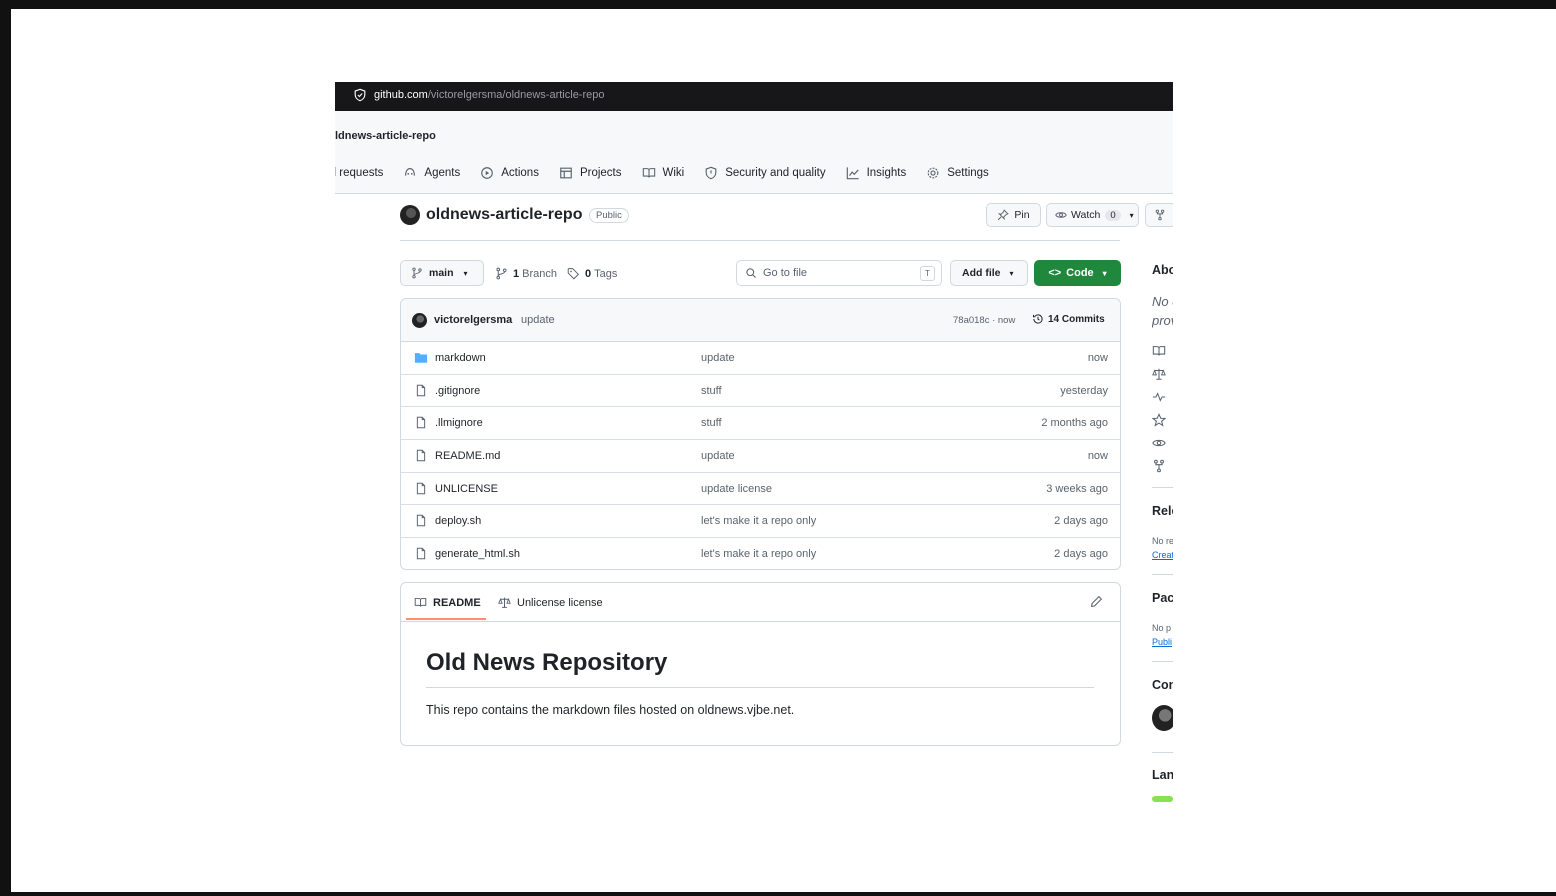  Describe the element at coordinates (927, 273) in the screenshot. I see `shortcut-key: T` at that location.